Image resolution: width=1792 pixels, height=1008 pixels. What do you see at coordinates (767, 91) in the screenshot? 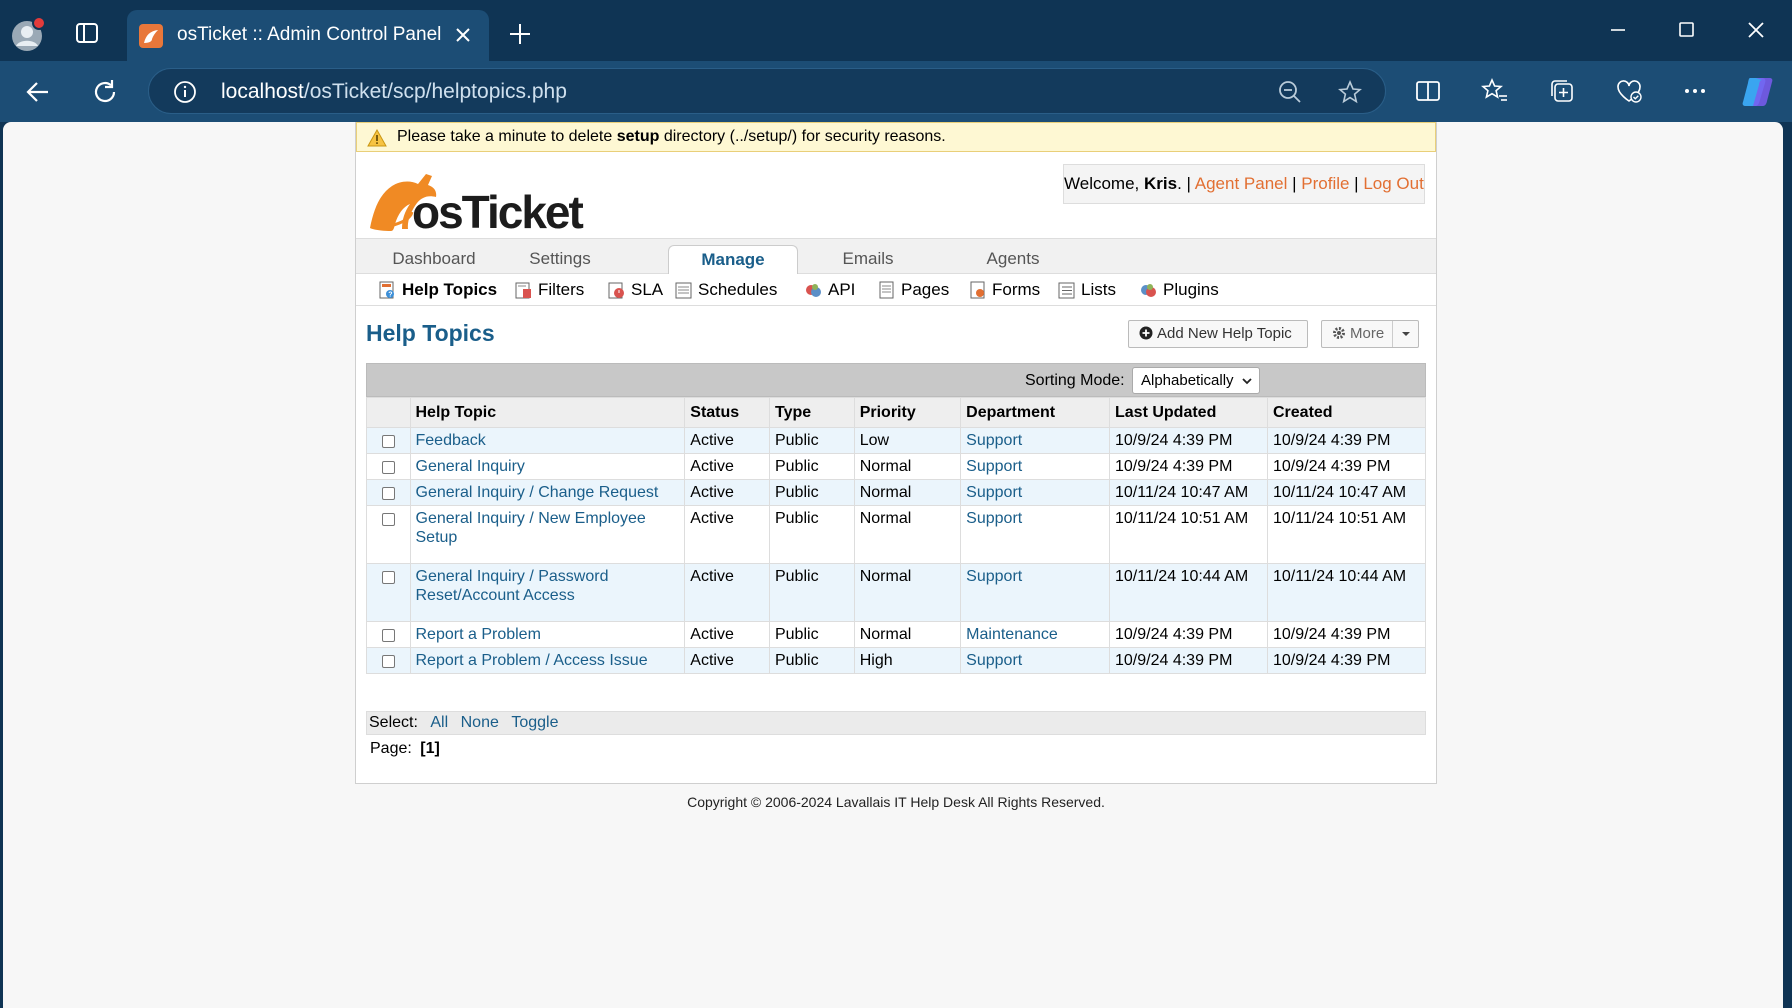
I see `address-bar: localhost/osTicket/scp/helptopics.php` at bounding box center [767, 91].